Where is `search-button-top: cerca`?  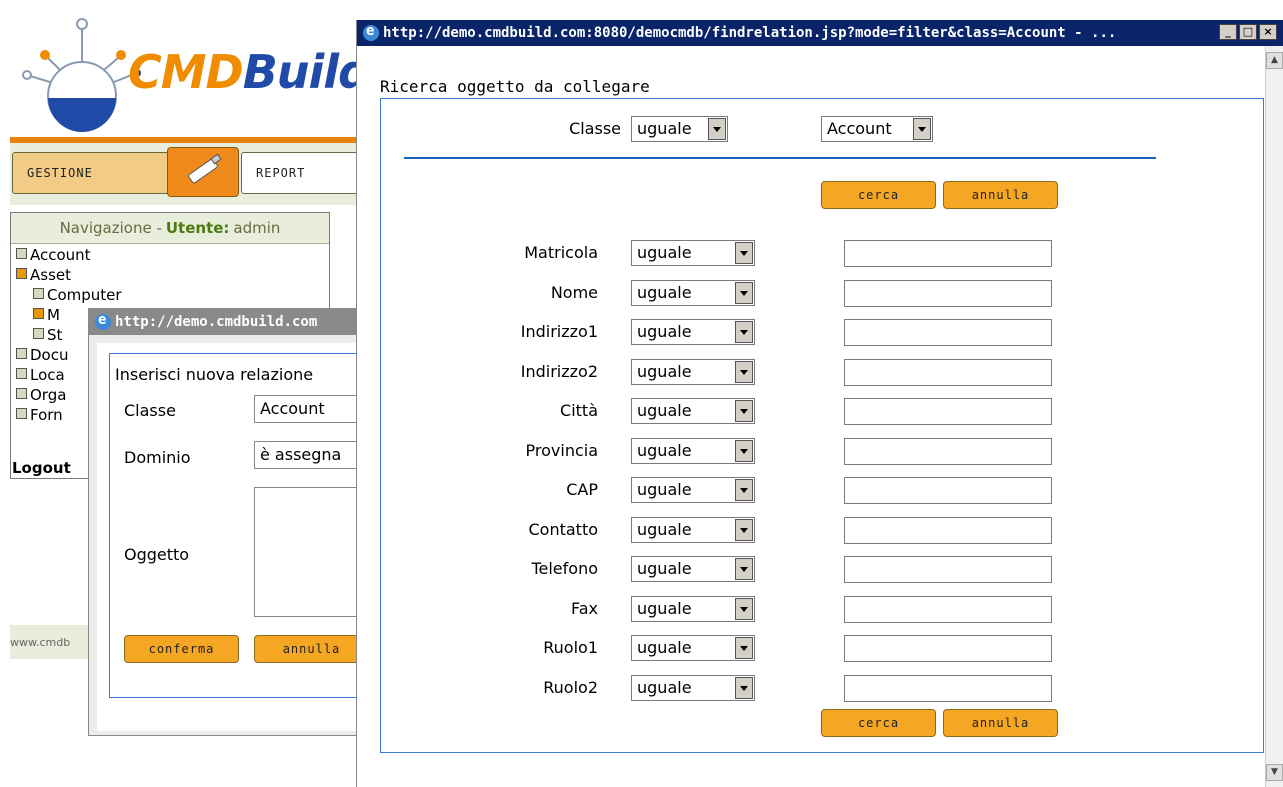
search-button-top: cerca is located at coordinates (878, 195).